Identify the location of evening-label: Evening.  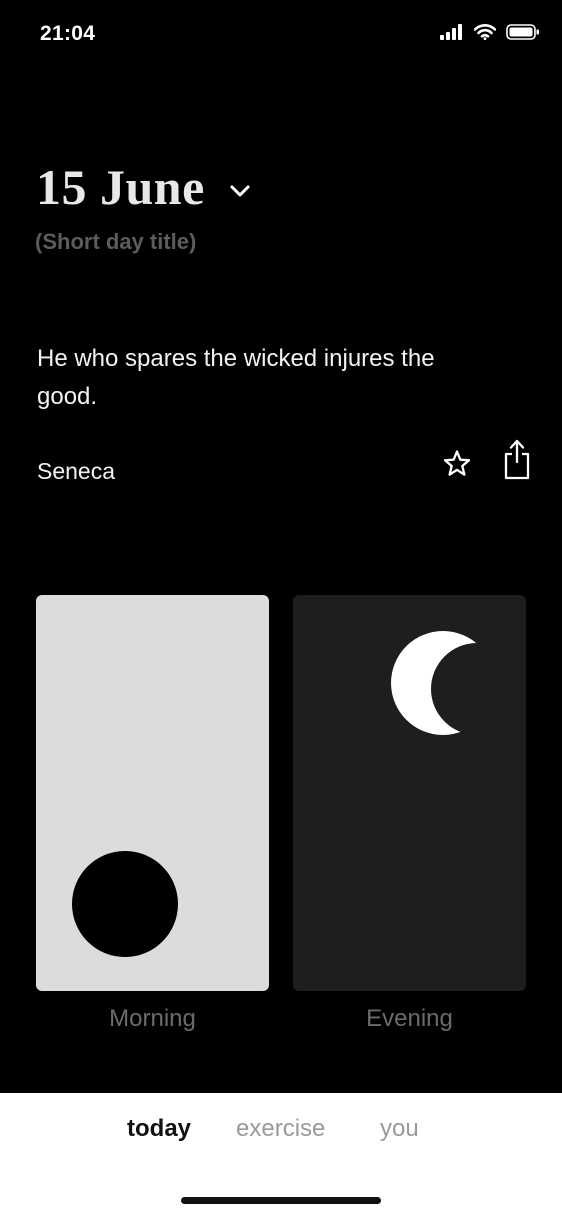
(409, 1018).